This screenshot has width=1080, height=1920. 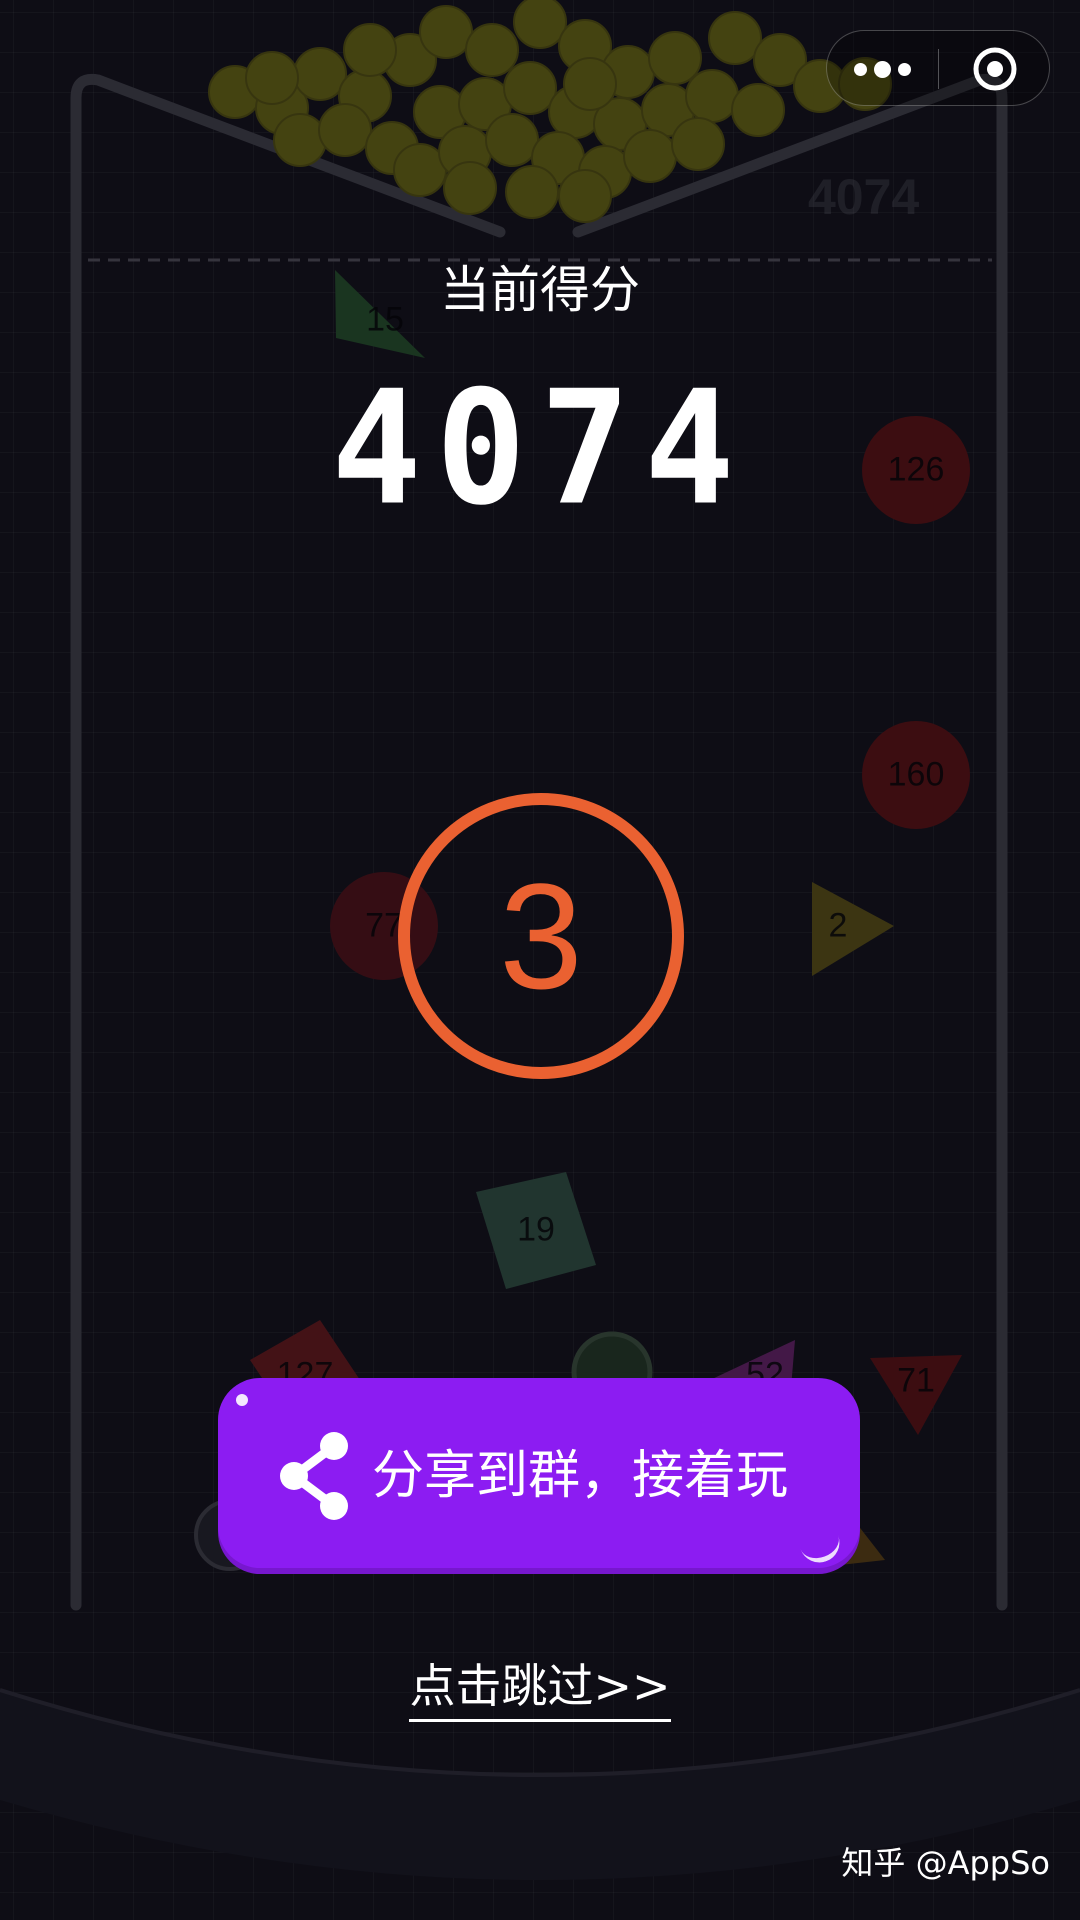 I want to click on close-button, so click(x=995, y=69).